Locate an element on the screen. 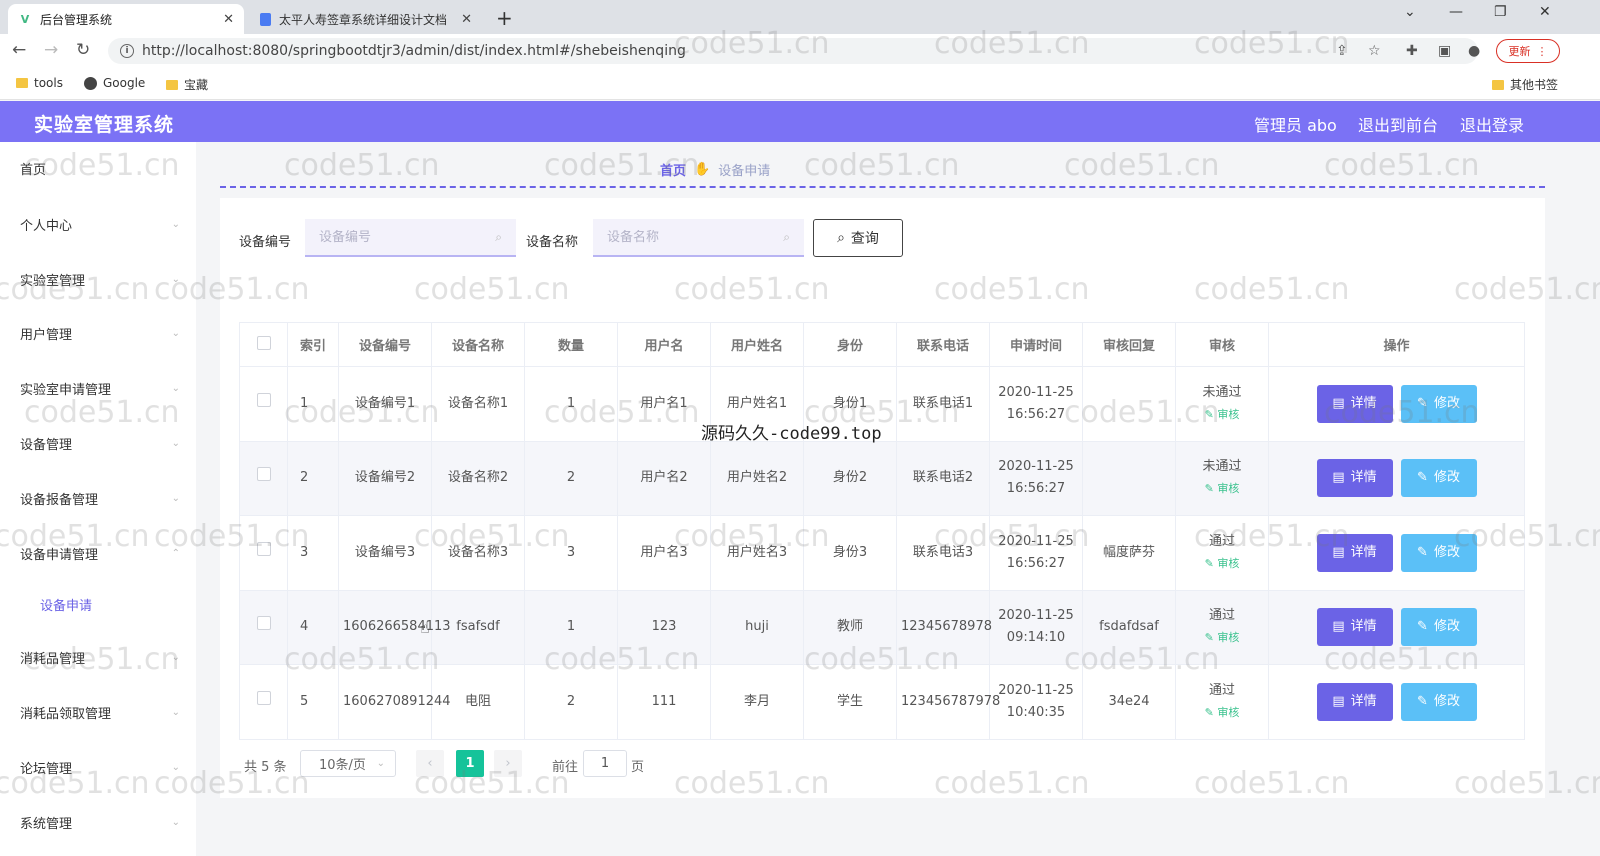 The width and height of the screenshot is (1600, 856). audit-link-label: 审核 is located at coordinates (1228, 414).